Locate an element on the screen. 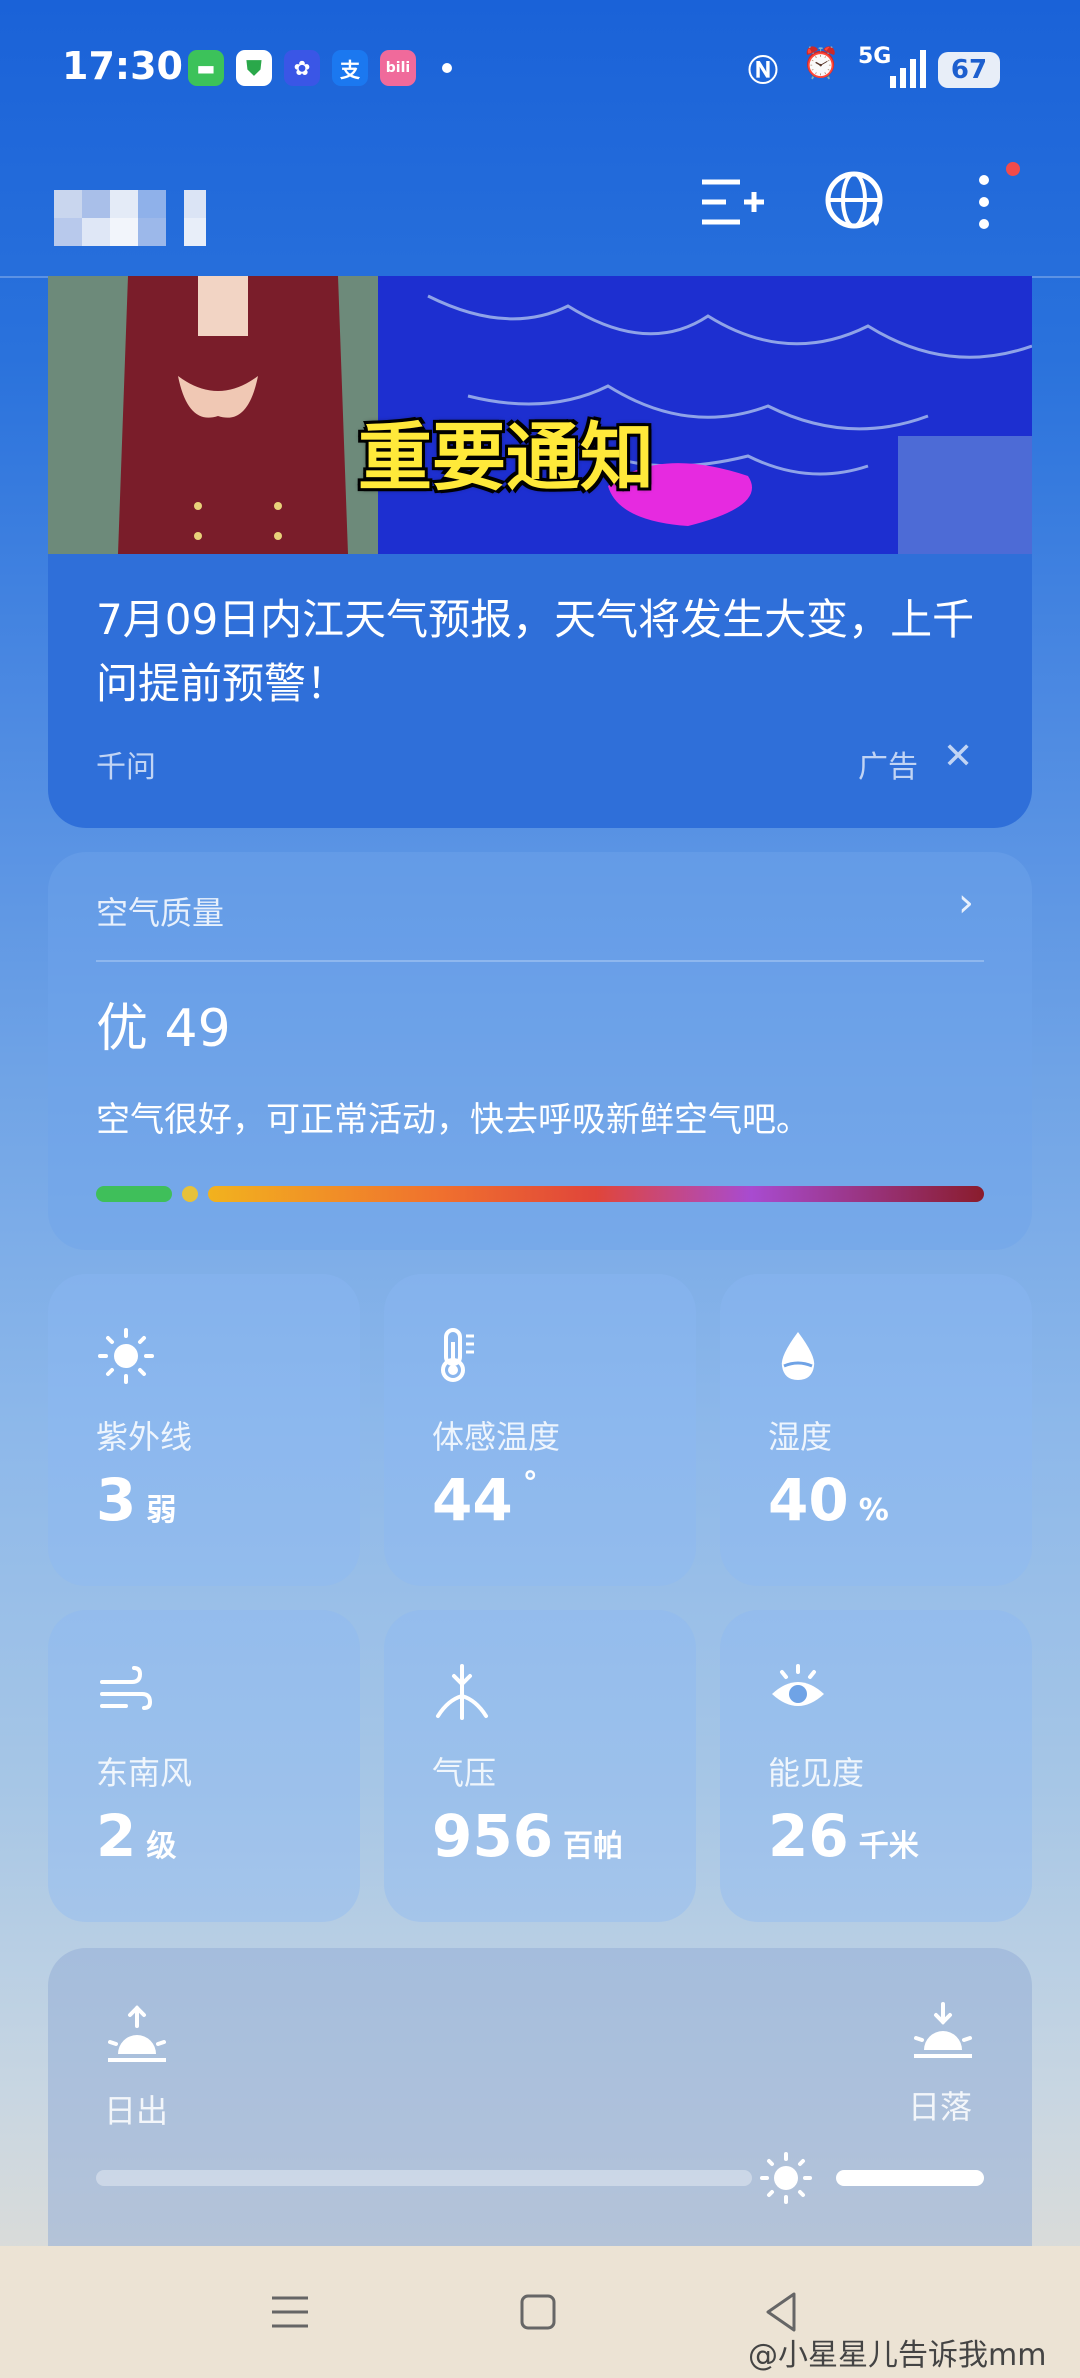 The image size is (1080, 2378). eye-icon is located at coordinates (798, 1685).